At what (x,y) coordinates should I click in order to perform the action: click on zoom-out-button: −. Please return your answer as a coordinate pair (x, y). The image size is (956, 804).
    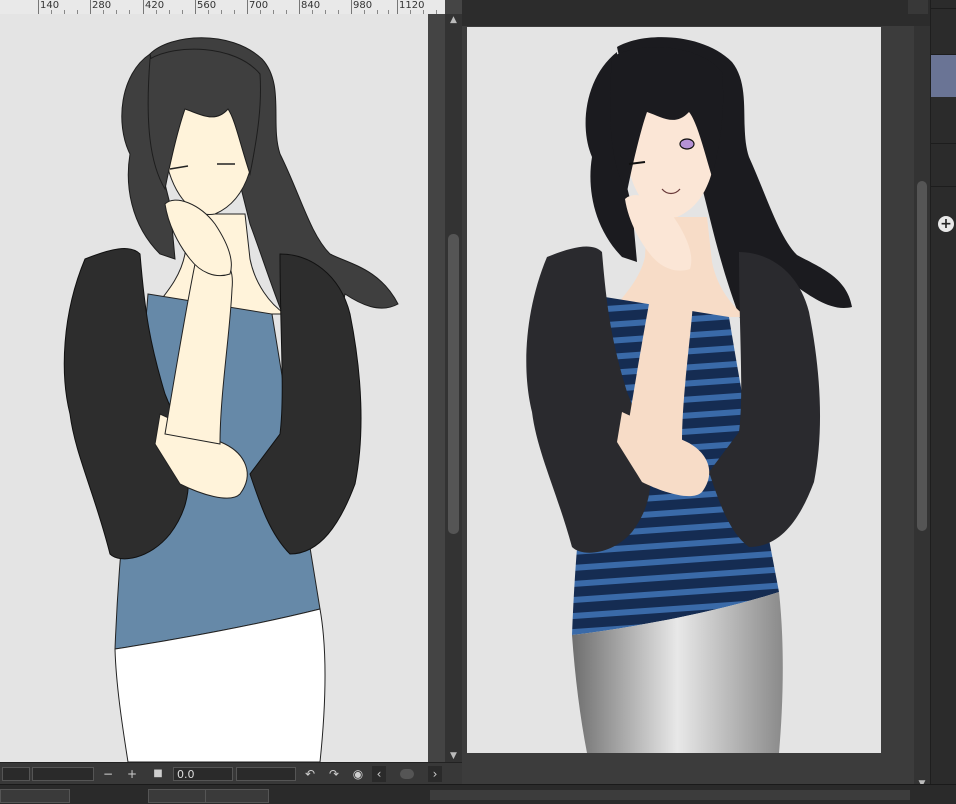
    Looking at the image, I should click on (108, 774).